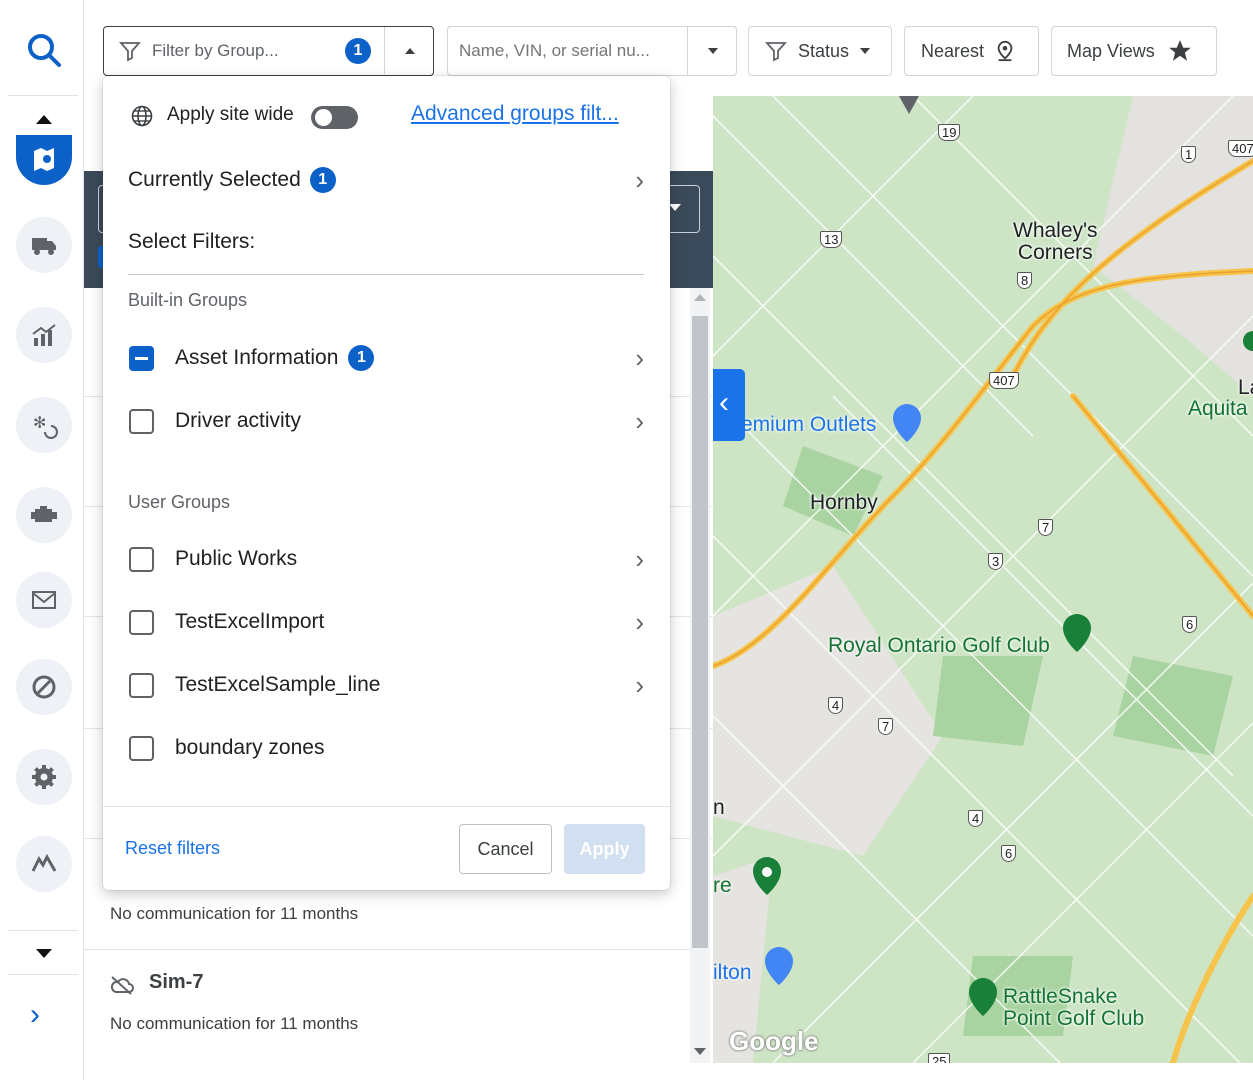 The height and width of the screenshot is (1080, 1253). What do you see at coordinates (831, 239) in the screenshot?
I see `road-shield: 13` at bounding box center [831, 239].